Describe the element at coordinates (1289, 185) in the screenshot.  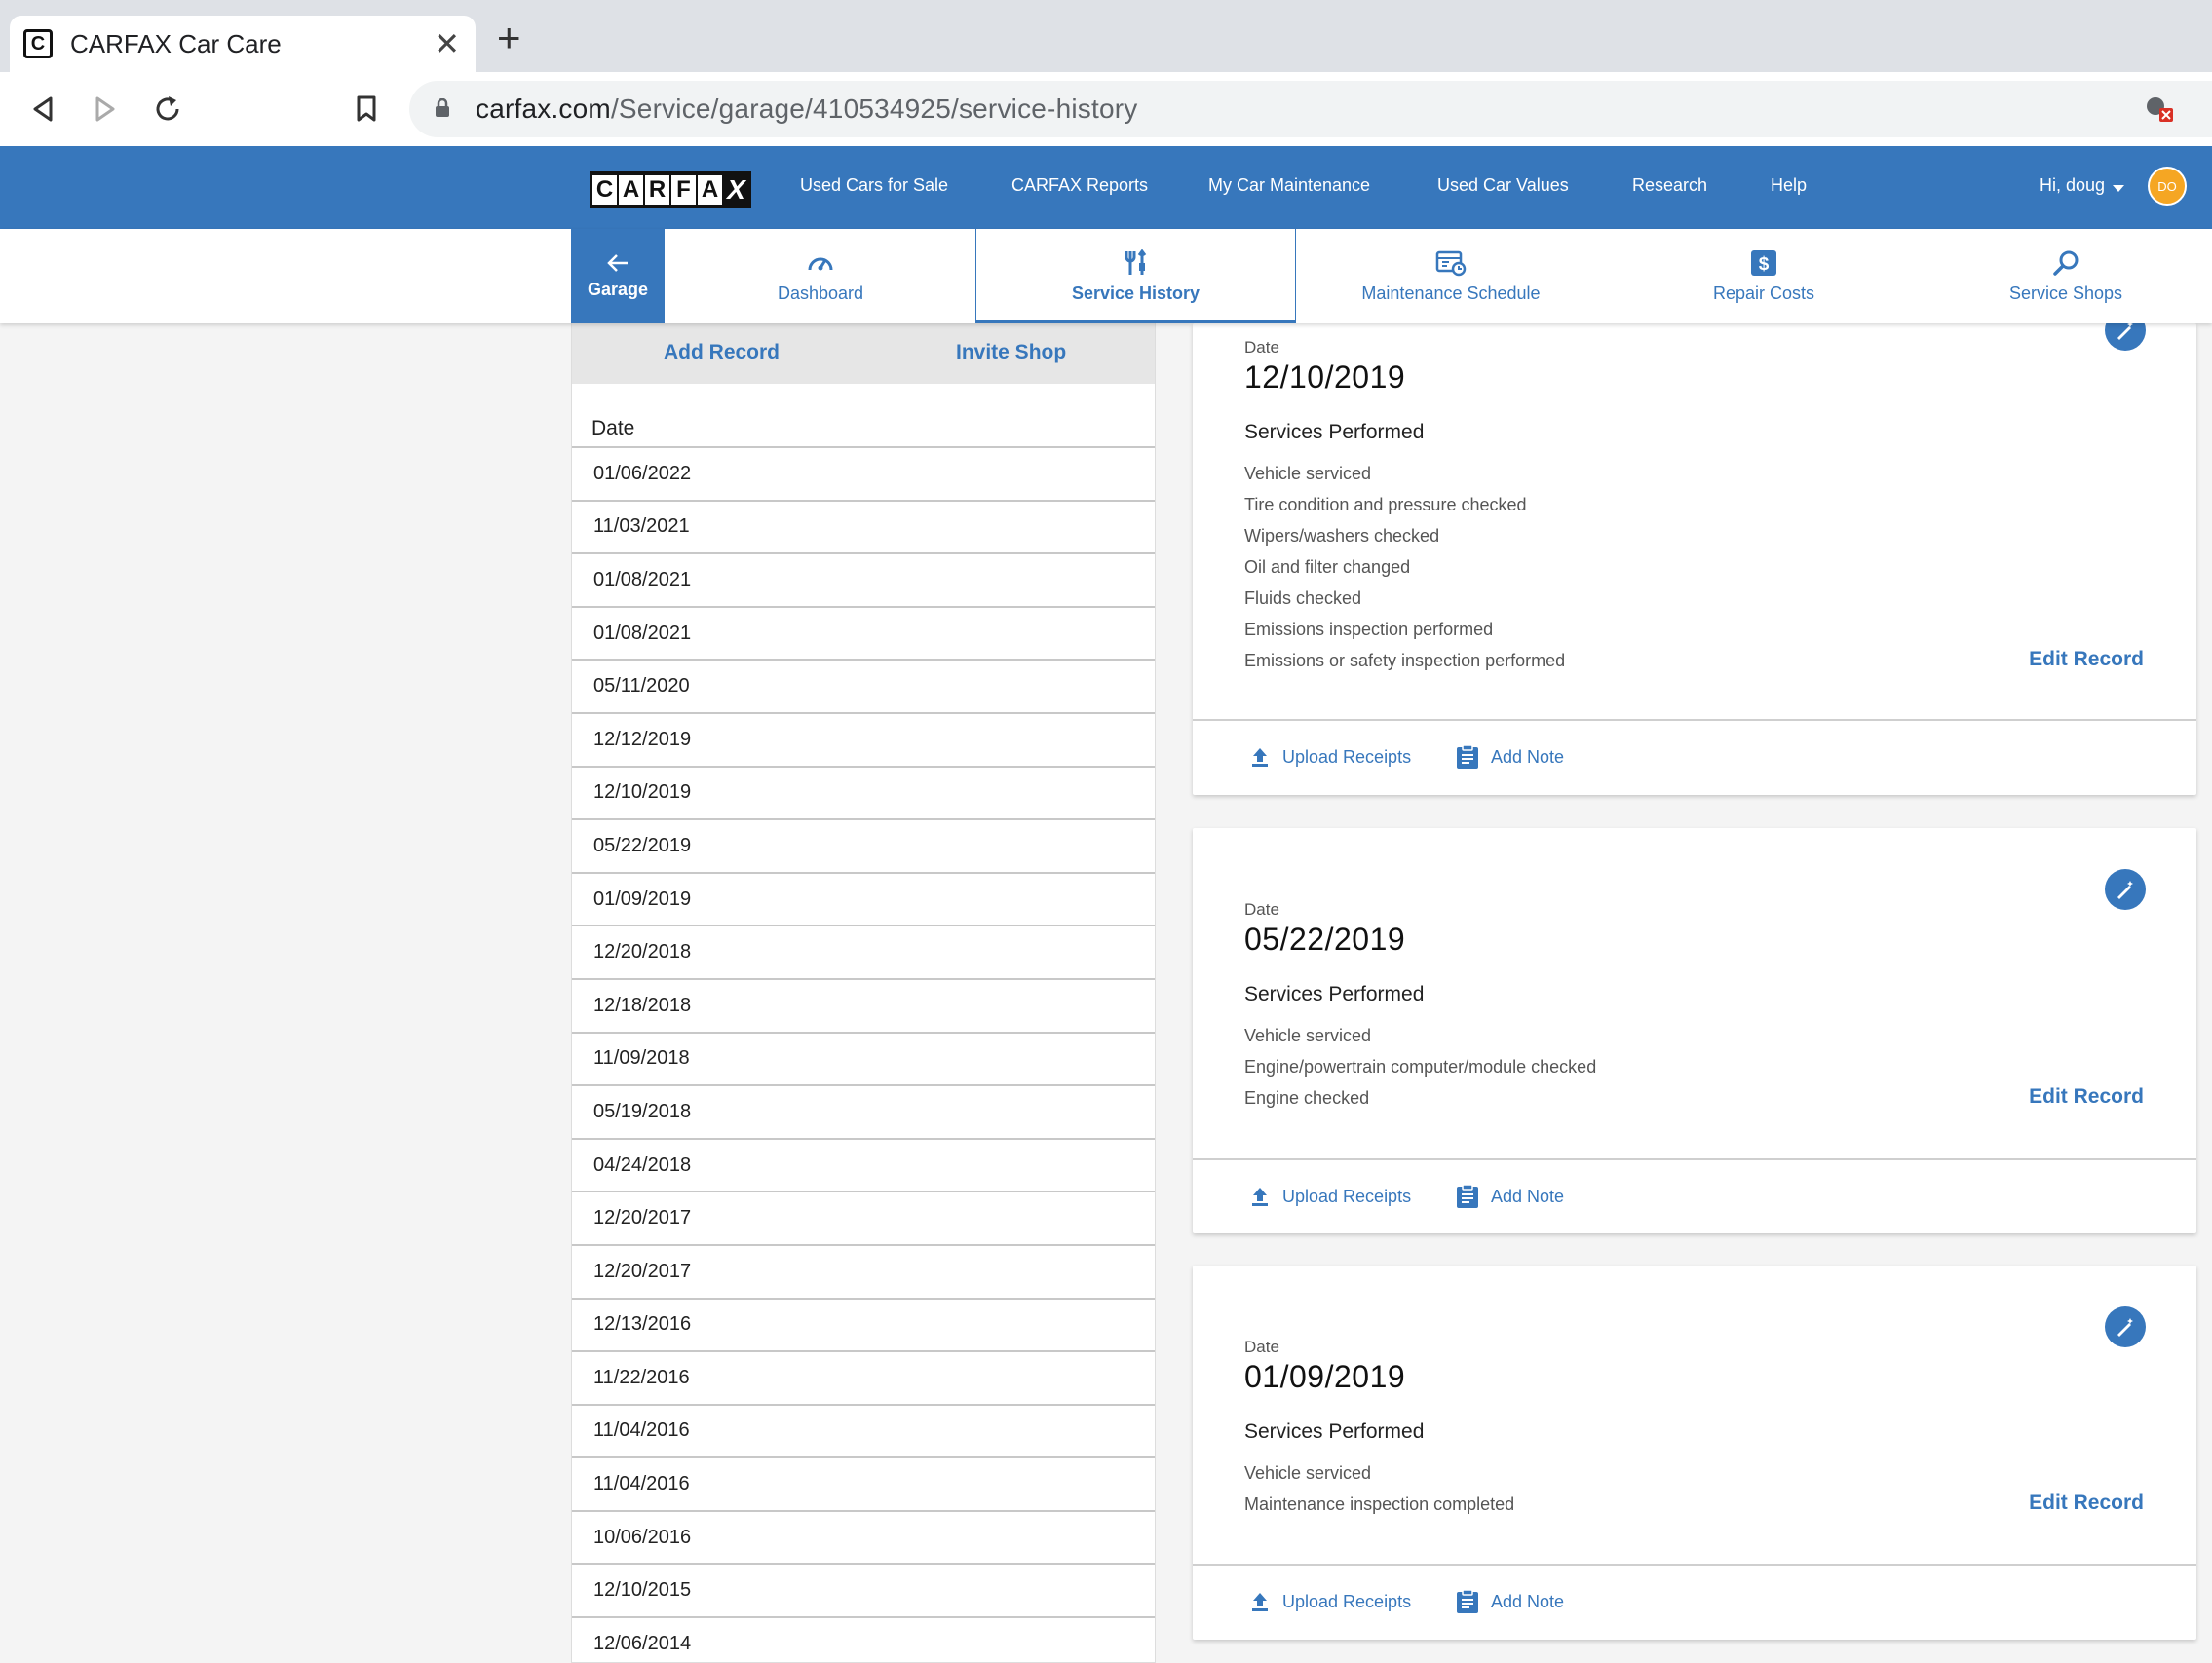
I see `nav-my-car-maintenance: My Car Maintenance` at that location.